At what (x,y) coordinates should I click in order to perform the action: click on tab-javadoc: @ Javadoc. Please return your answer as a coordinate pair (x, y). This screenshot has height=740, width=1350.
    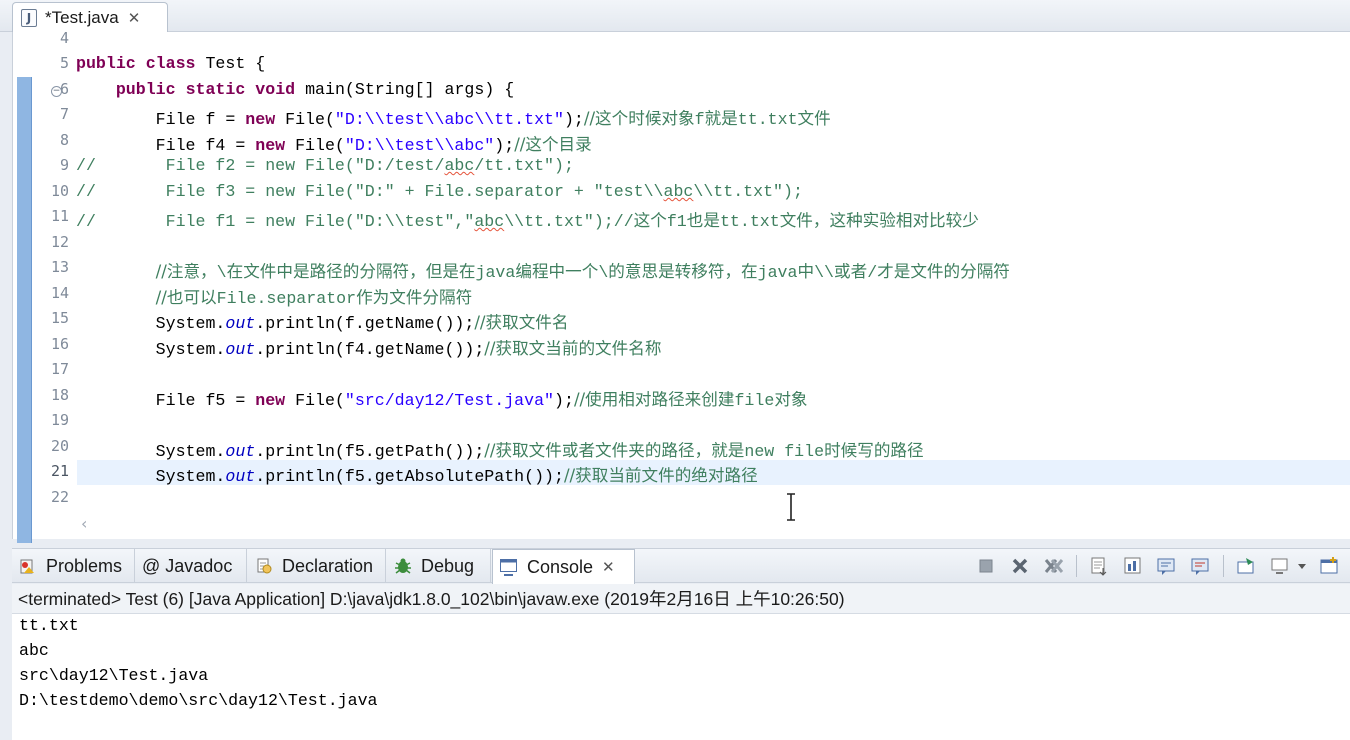
    Looking at the image, I should click on (191, 566).